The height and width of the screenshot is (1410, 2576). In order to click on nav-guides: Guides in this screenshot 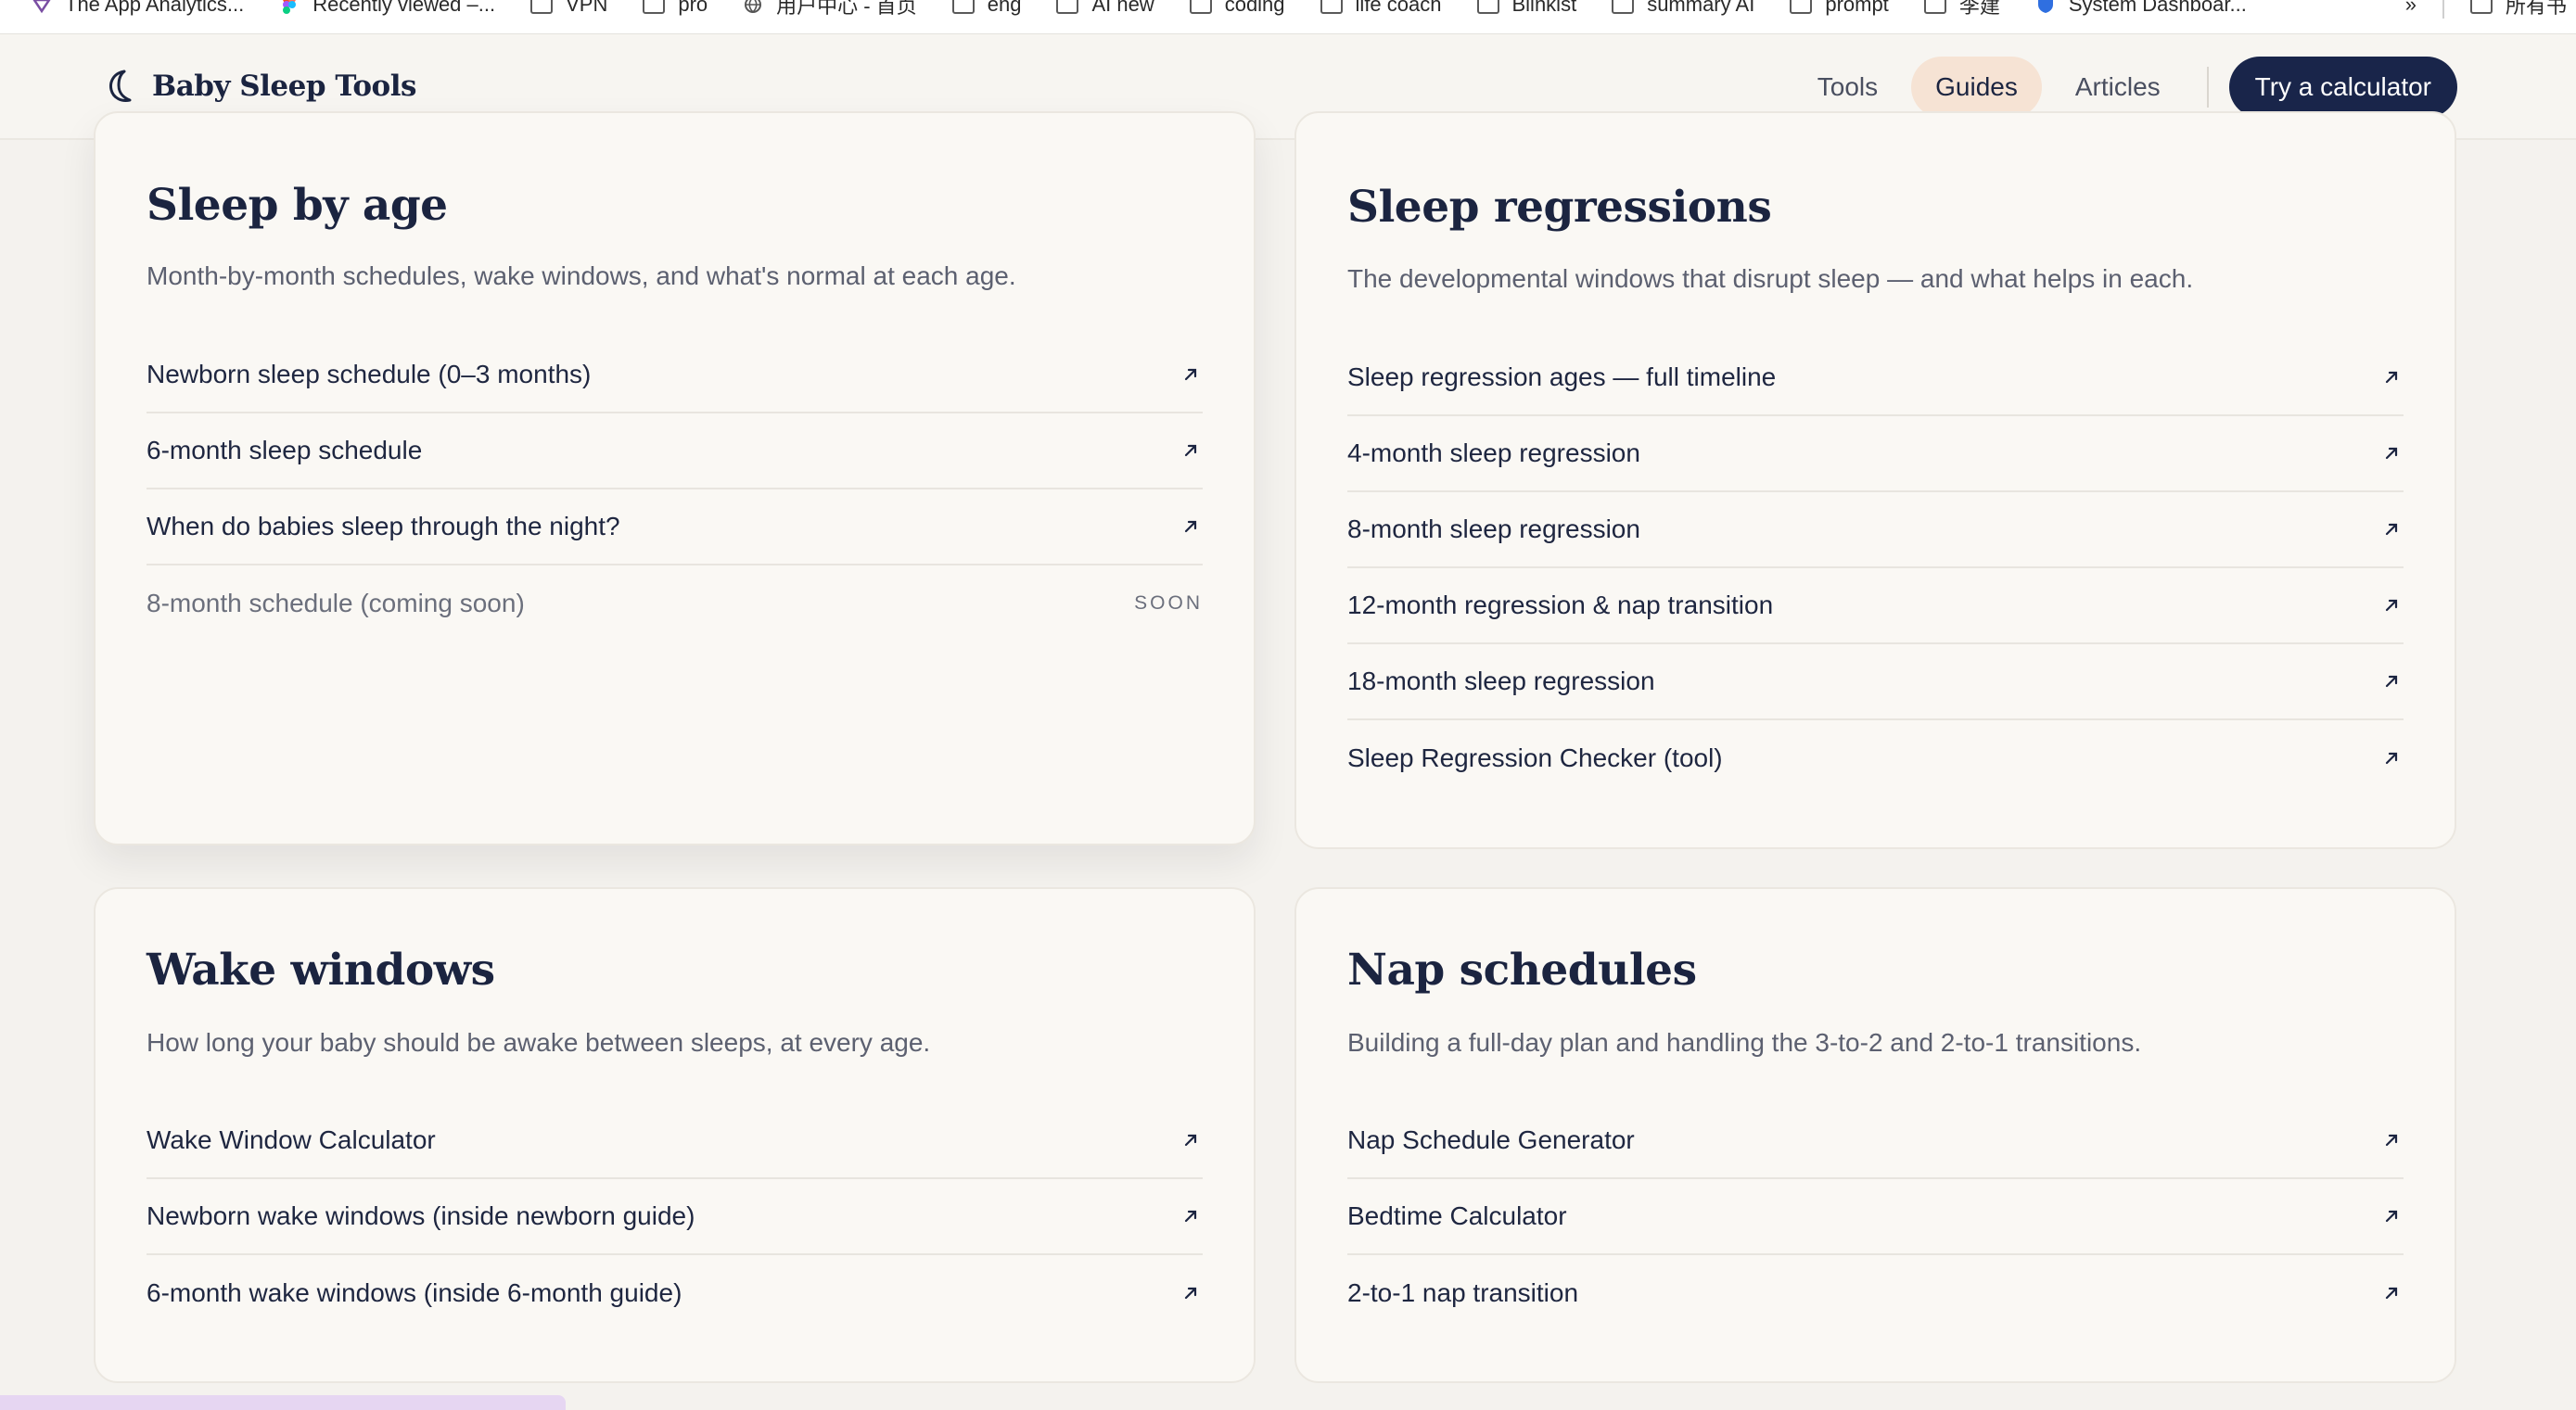, I will do `click(1977, 87)`.